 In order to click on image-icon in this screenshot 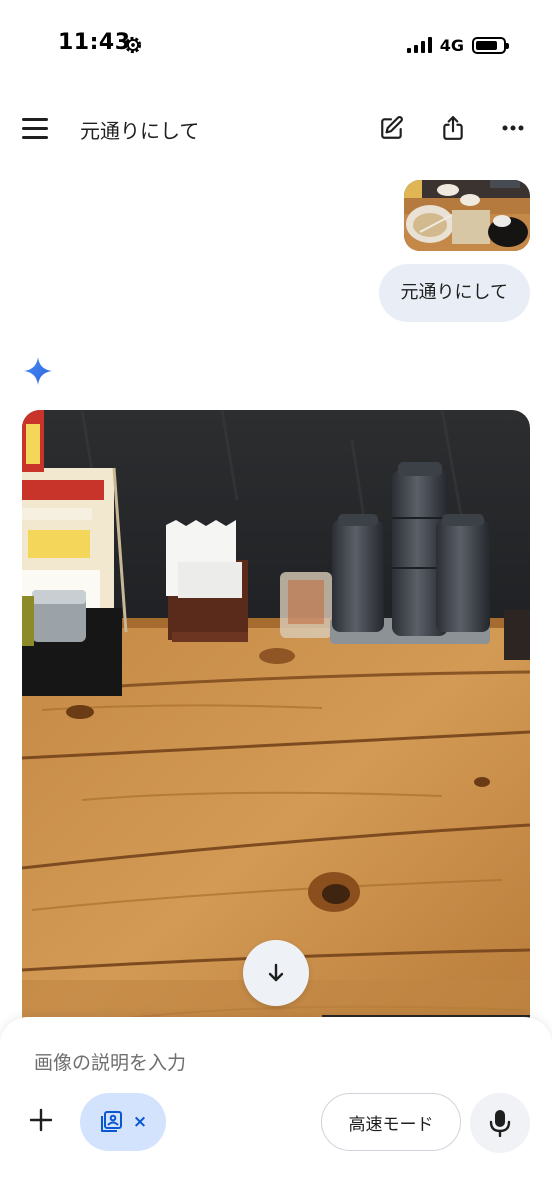, I will do `click(111, 1121)`.